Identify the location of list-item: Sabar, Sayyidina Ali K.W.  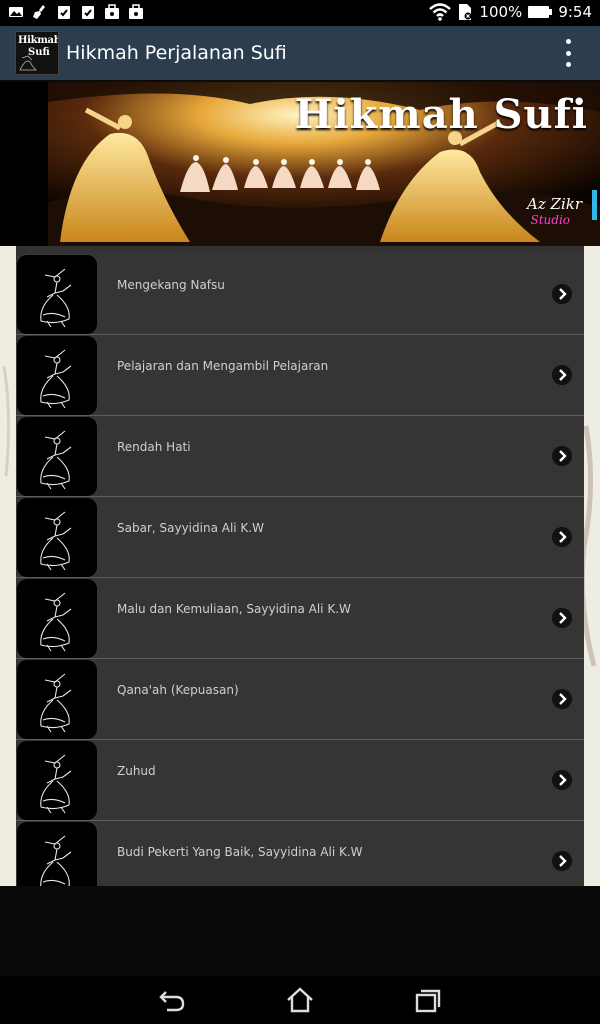
(300, 537).